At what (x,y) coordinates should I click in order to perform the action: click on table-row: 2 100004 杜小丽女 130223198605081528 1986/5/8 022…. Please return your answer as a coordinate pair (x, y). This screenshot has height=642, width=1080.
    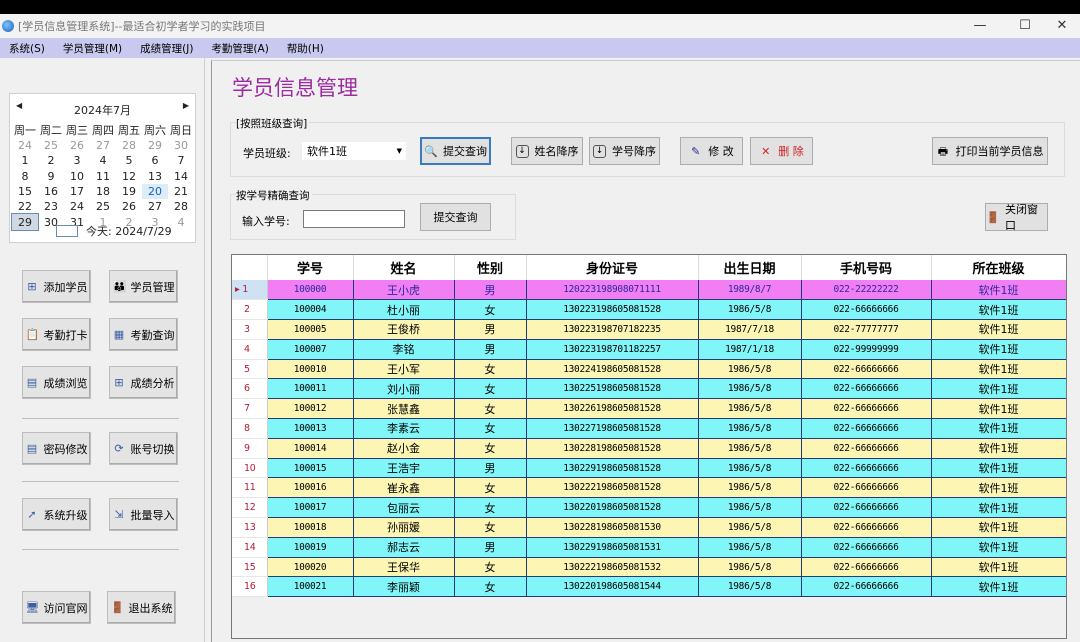
    Looking at the image, I should click on (649, 310).